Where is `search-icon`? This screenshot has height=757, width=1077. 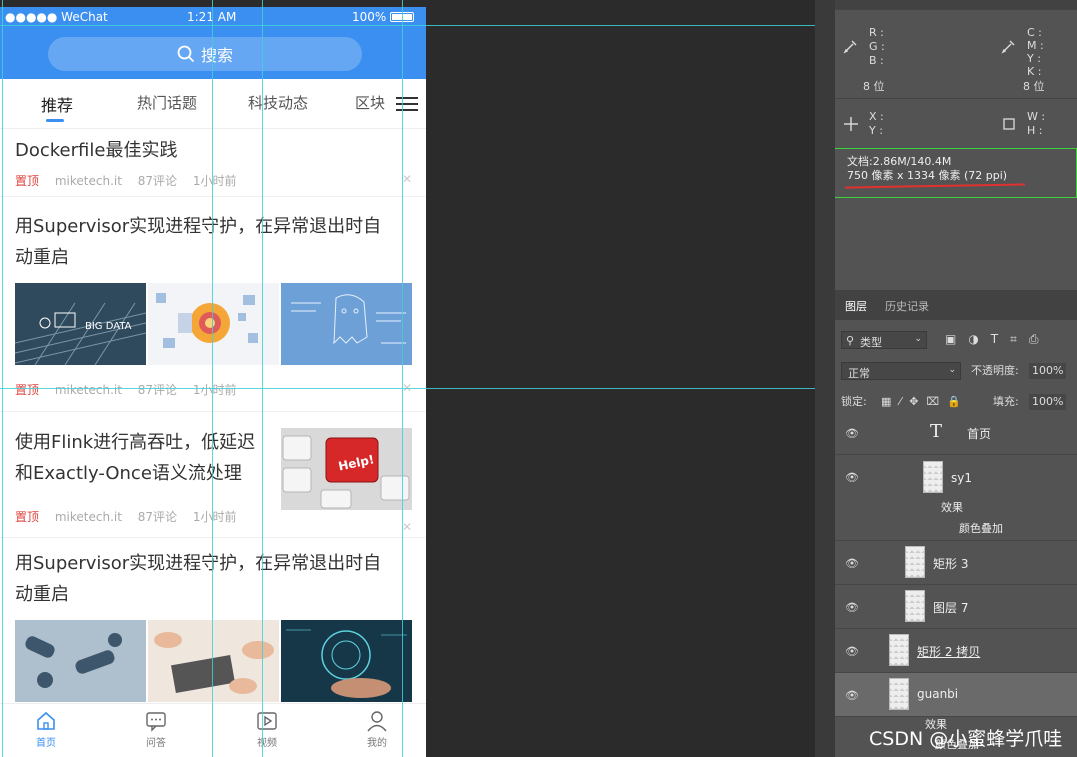 search-icon is located at coordinates (186, 54).